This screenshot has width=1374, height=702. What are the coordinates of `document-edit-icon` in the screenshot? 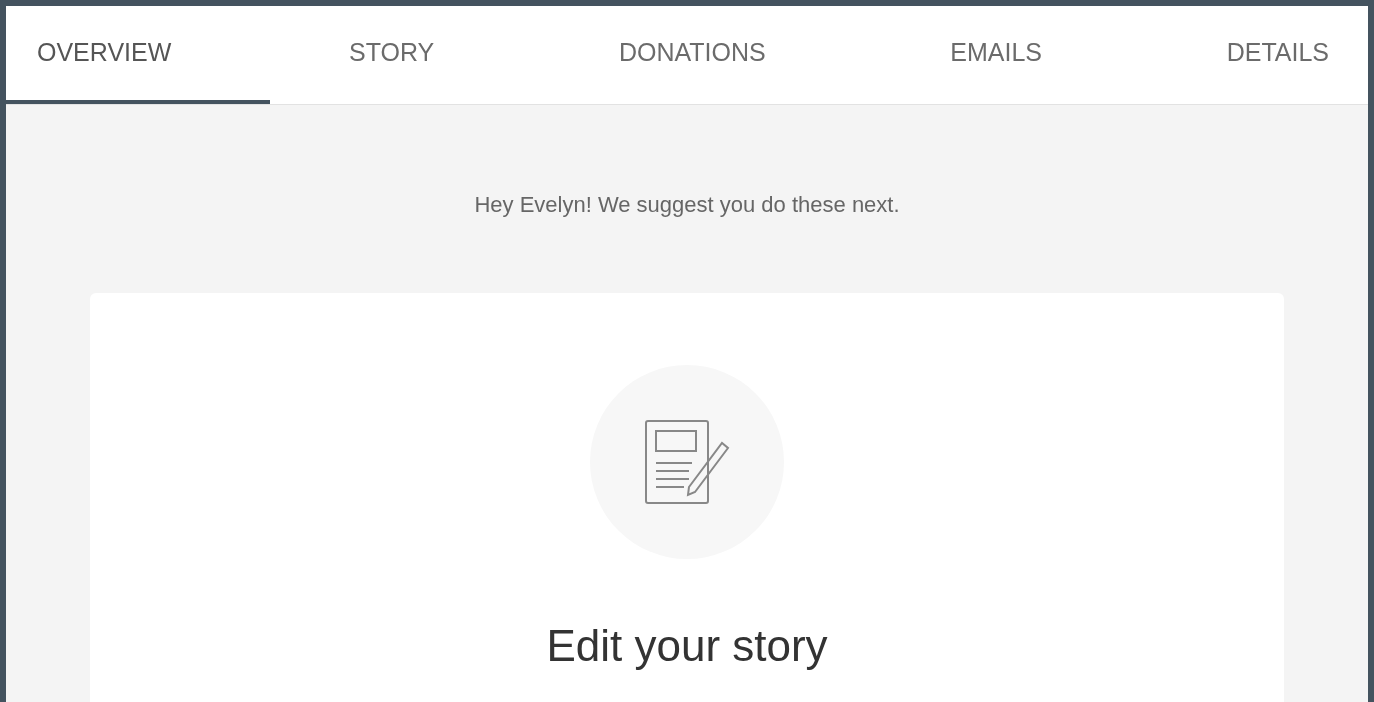 It's located at (687, 462).